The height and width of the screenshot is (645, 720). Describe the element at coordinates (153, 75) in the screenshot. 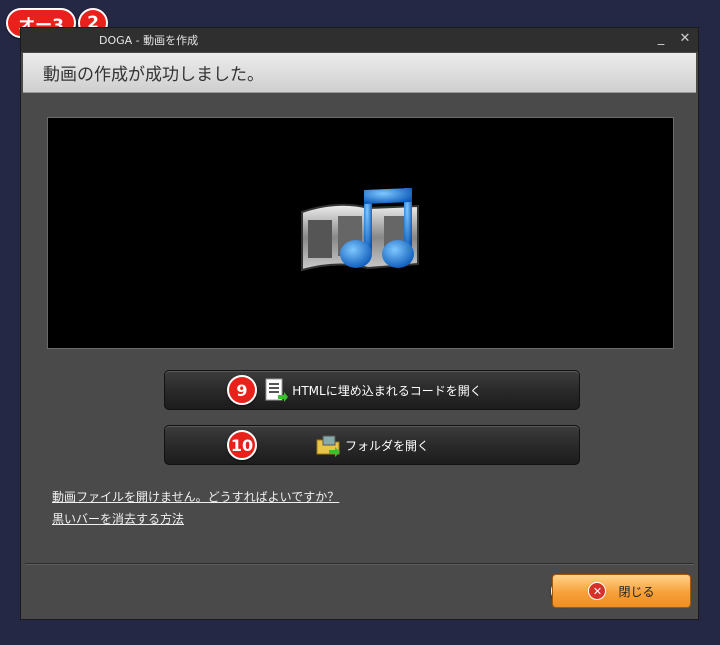

I see `success-message: 動画の作成が成功しました。` at that location.